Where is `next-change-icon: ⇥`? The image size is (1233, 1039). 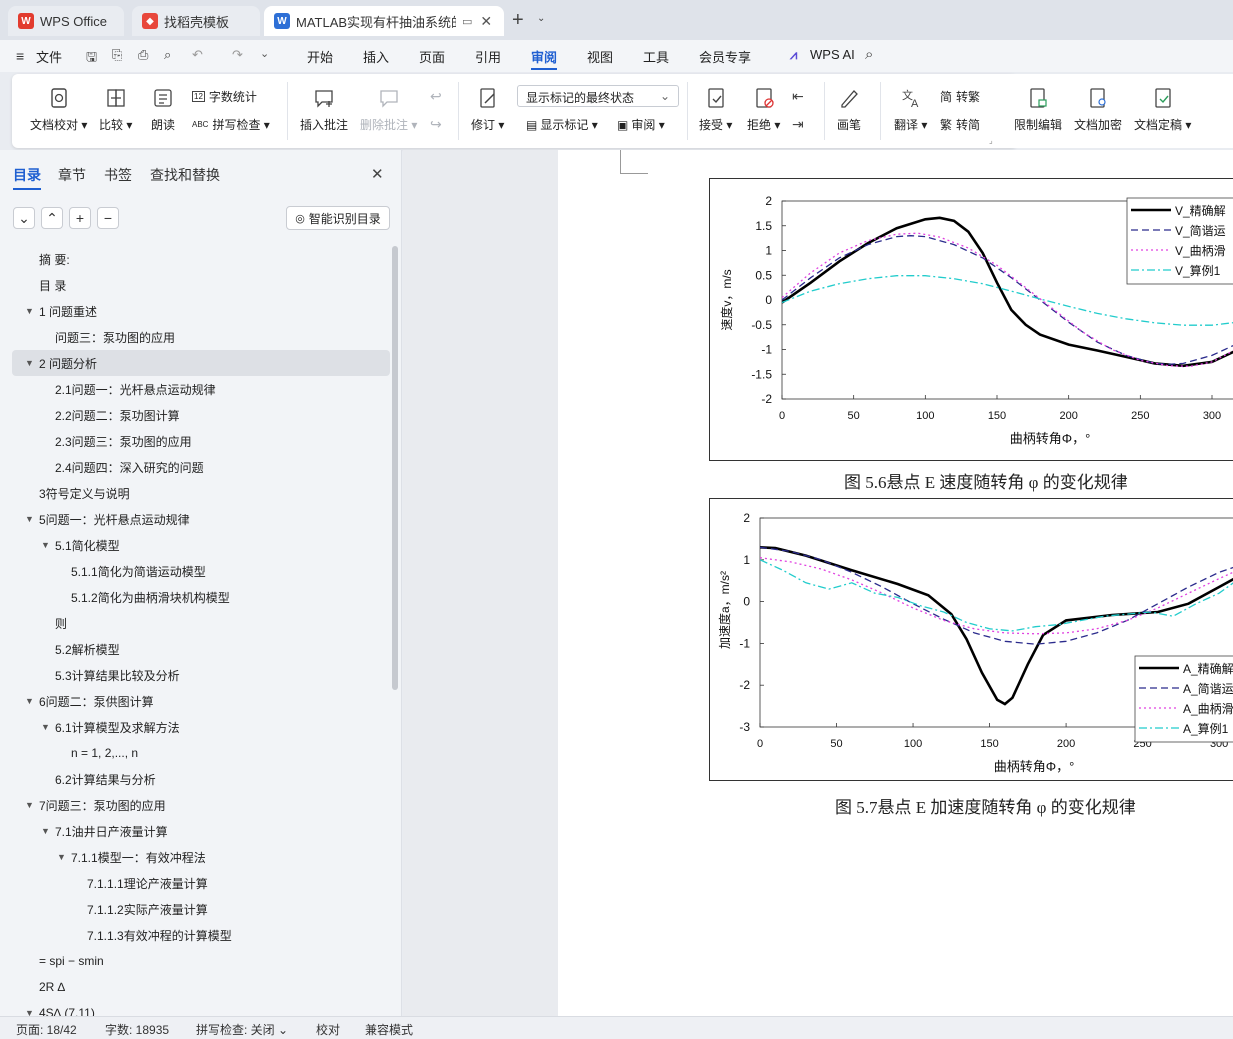
next-change-icon: ⇥ is located at coordinates (798, 124).